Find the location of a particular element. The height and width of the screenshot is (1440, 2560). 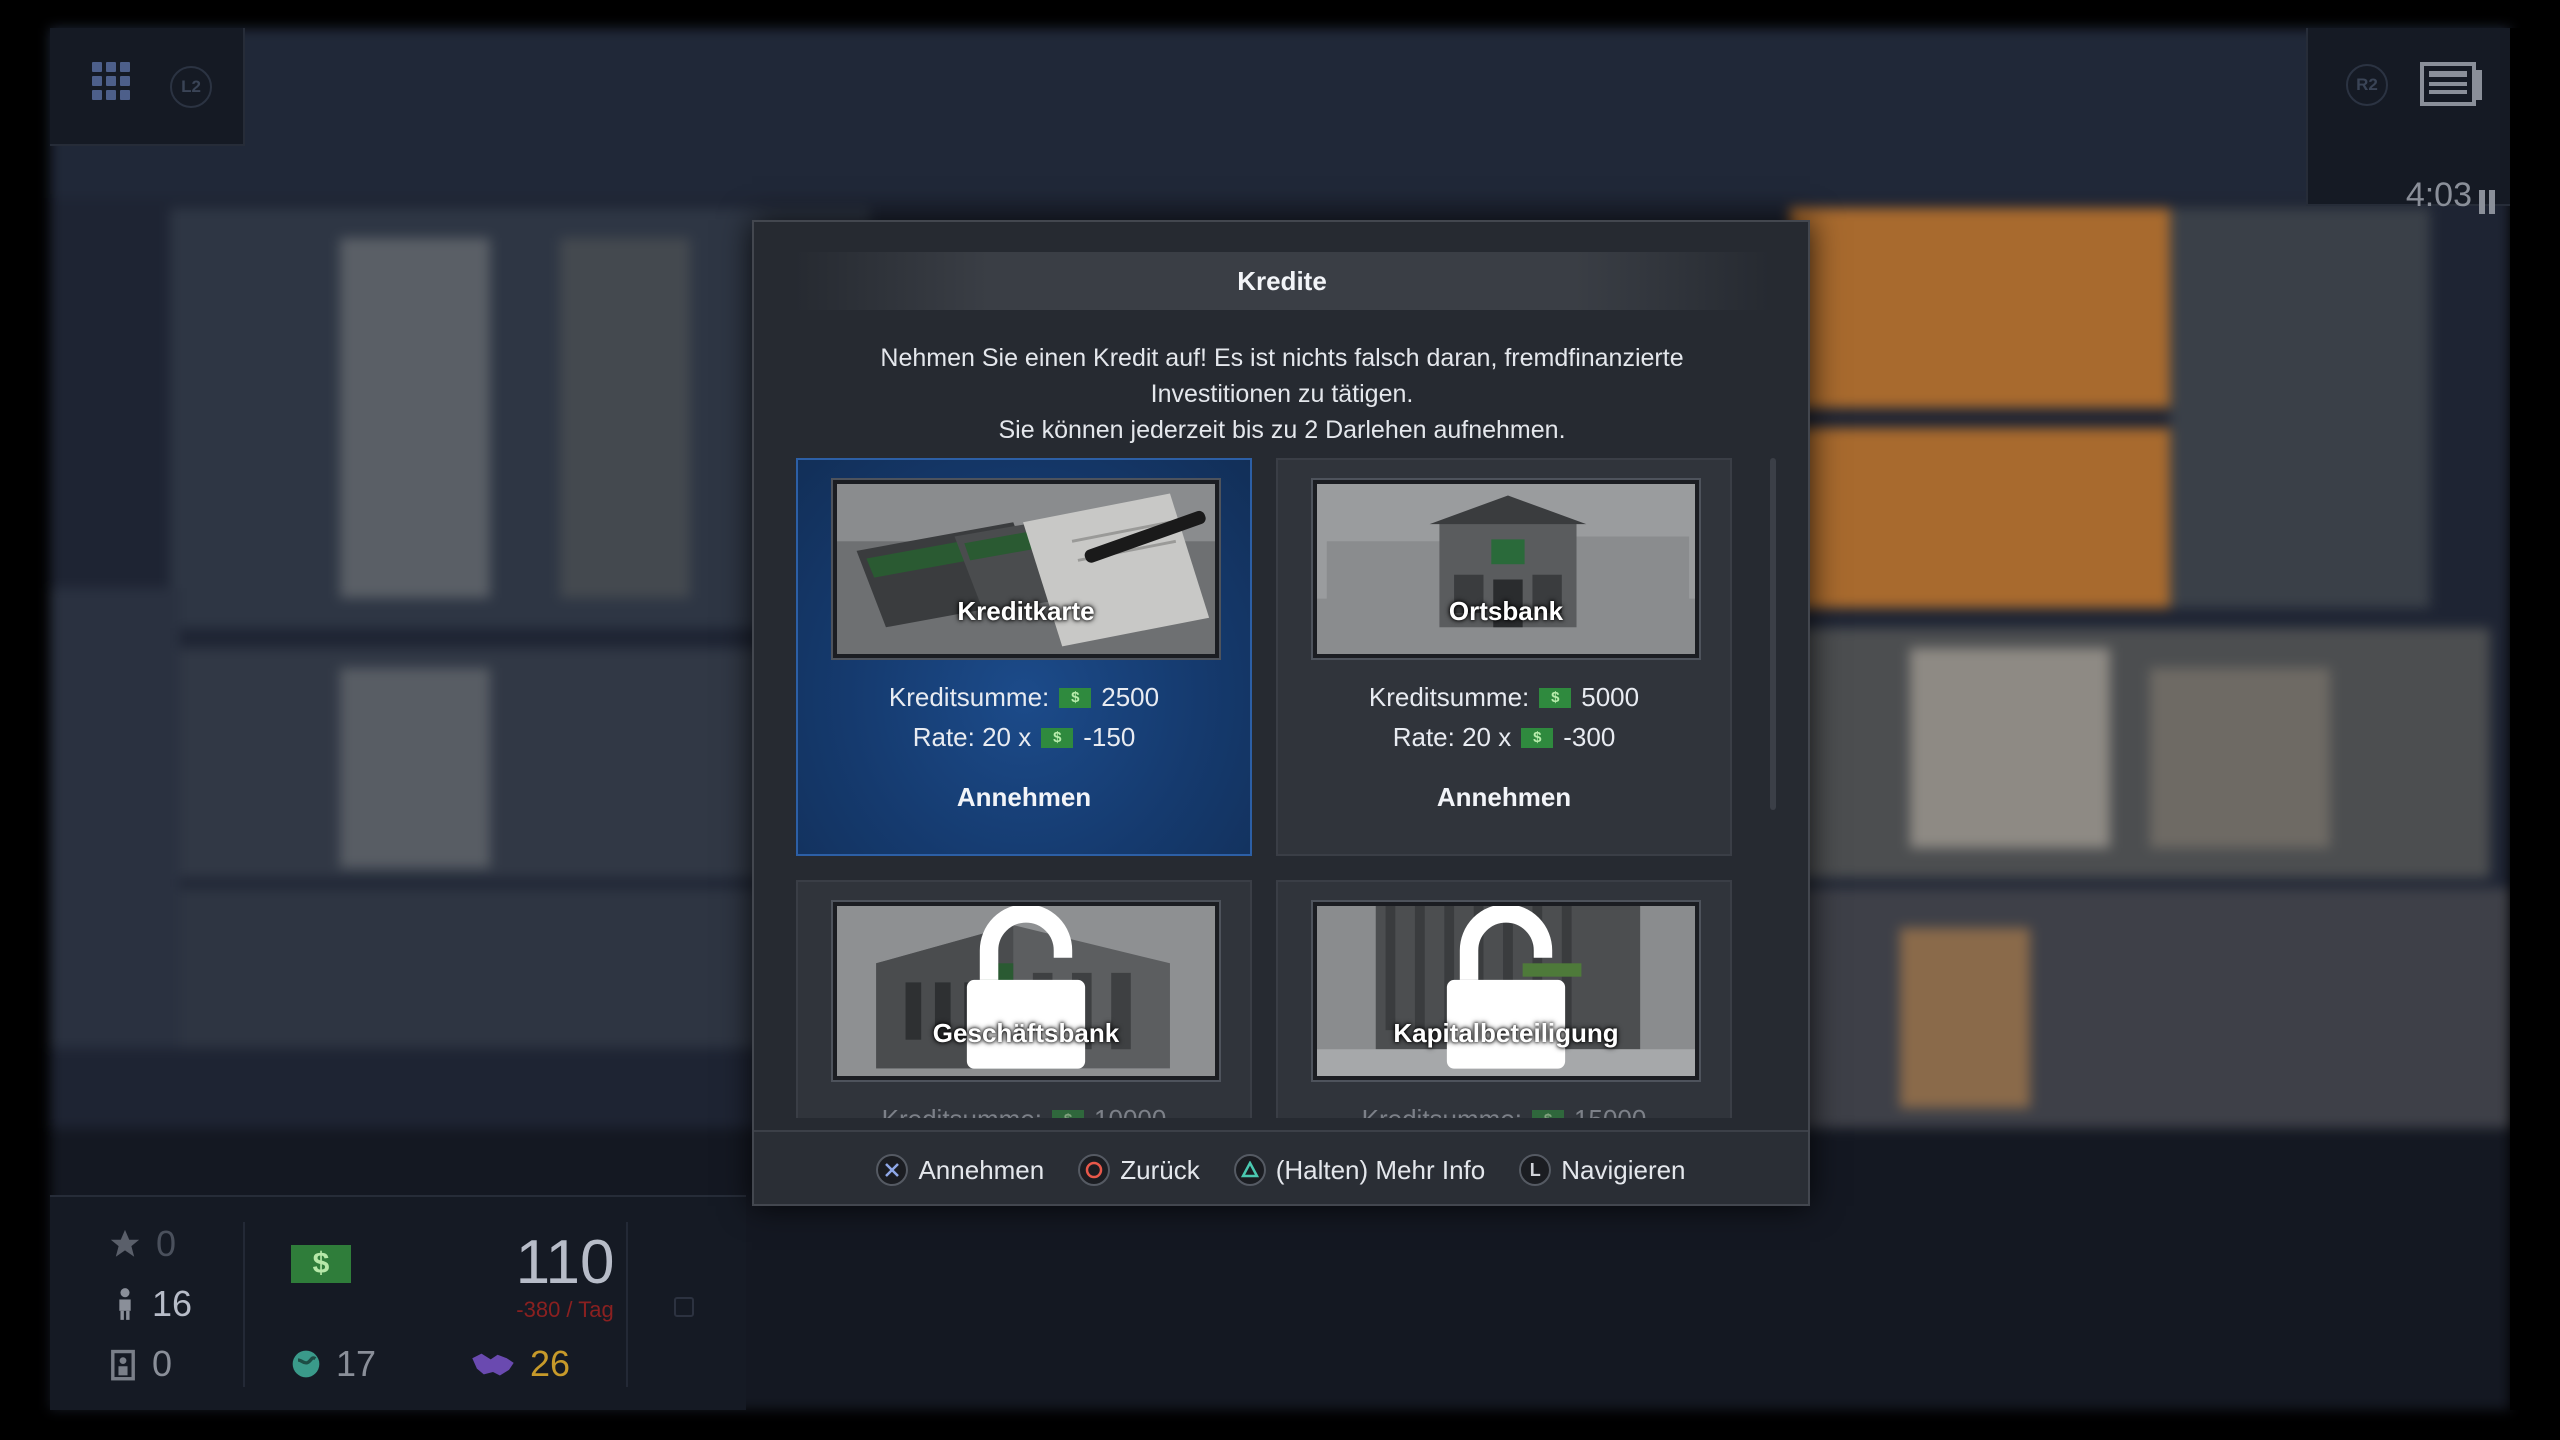

circle-button-icon is located at coordinates (1094, 1170).